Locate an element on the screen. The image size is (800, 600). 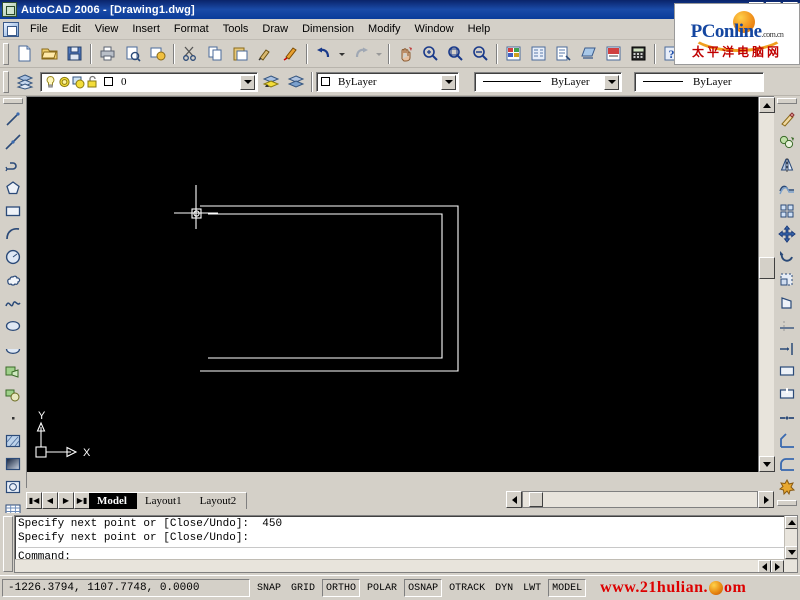
menu-item-window: Window is located at coordinates (433, 29).